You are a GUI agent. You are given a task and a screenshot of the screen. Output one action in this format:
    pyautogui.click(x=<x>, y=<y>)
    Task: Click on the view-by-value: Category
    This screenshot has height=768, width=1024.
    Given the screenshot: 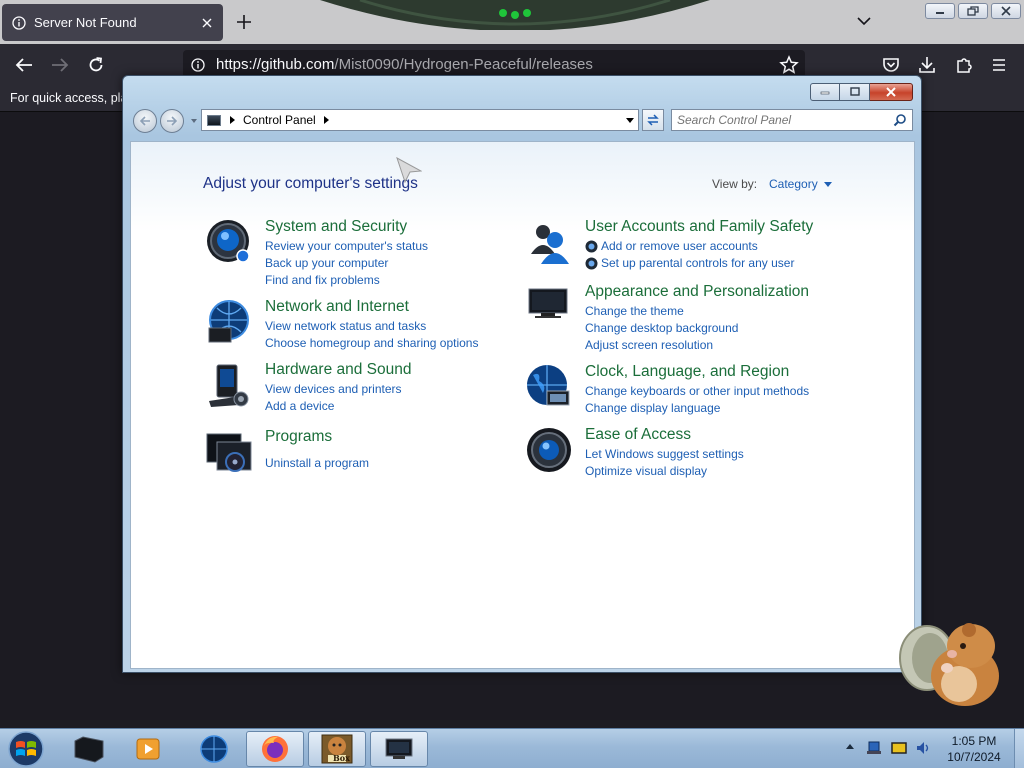 What is the action you would take?
    pyautogui.click(x=793, y=184)
    